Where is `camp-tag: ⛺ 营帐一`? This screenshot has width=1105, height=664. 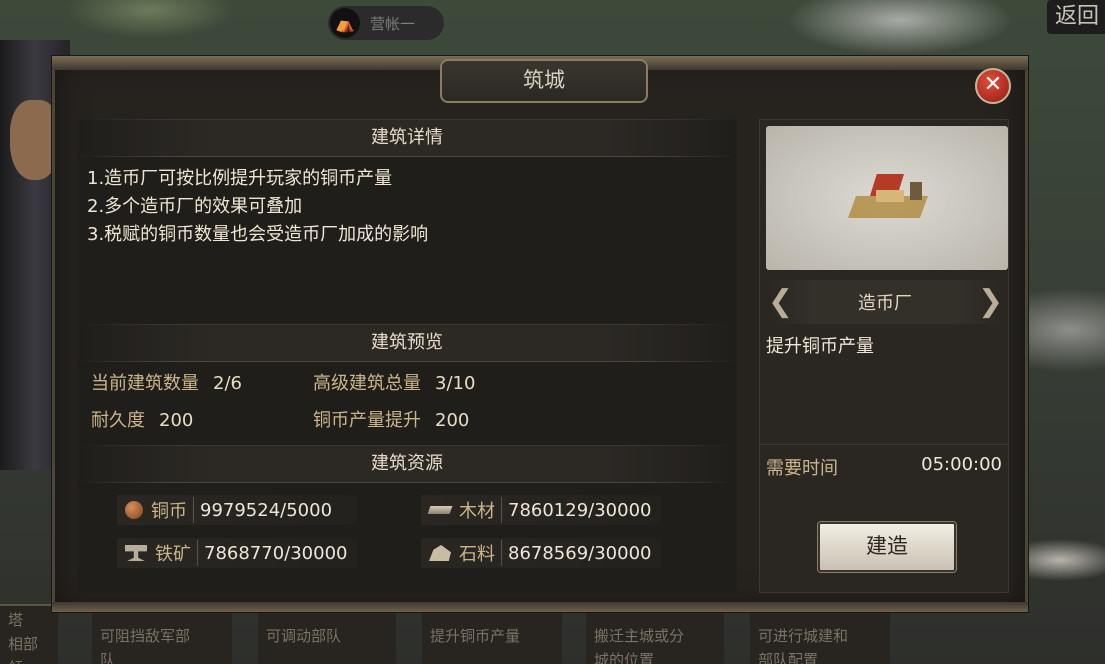 camp-tag: ⛺ 营帐一 is located at coordinates (386, 23).